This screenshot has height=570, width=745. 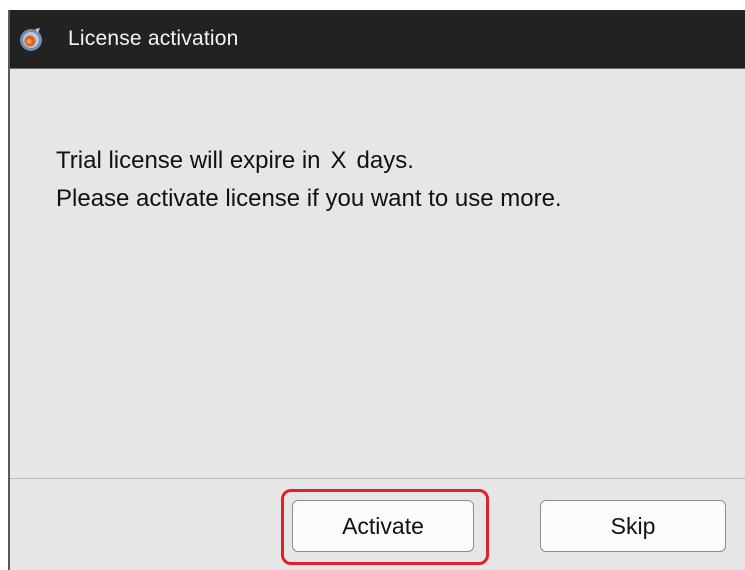 I want to click on days-remaining-value: X, so click(x=338, y=160).